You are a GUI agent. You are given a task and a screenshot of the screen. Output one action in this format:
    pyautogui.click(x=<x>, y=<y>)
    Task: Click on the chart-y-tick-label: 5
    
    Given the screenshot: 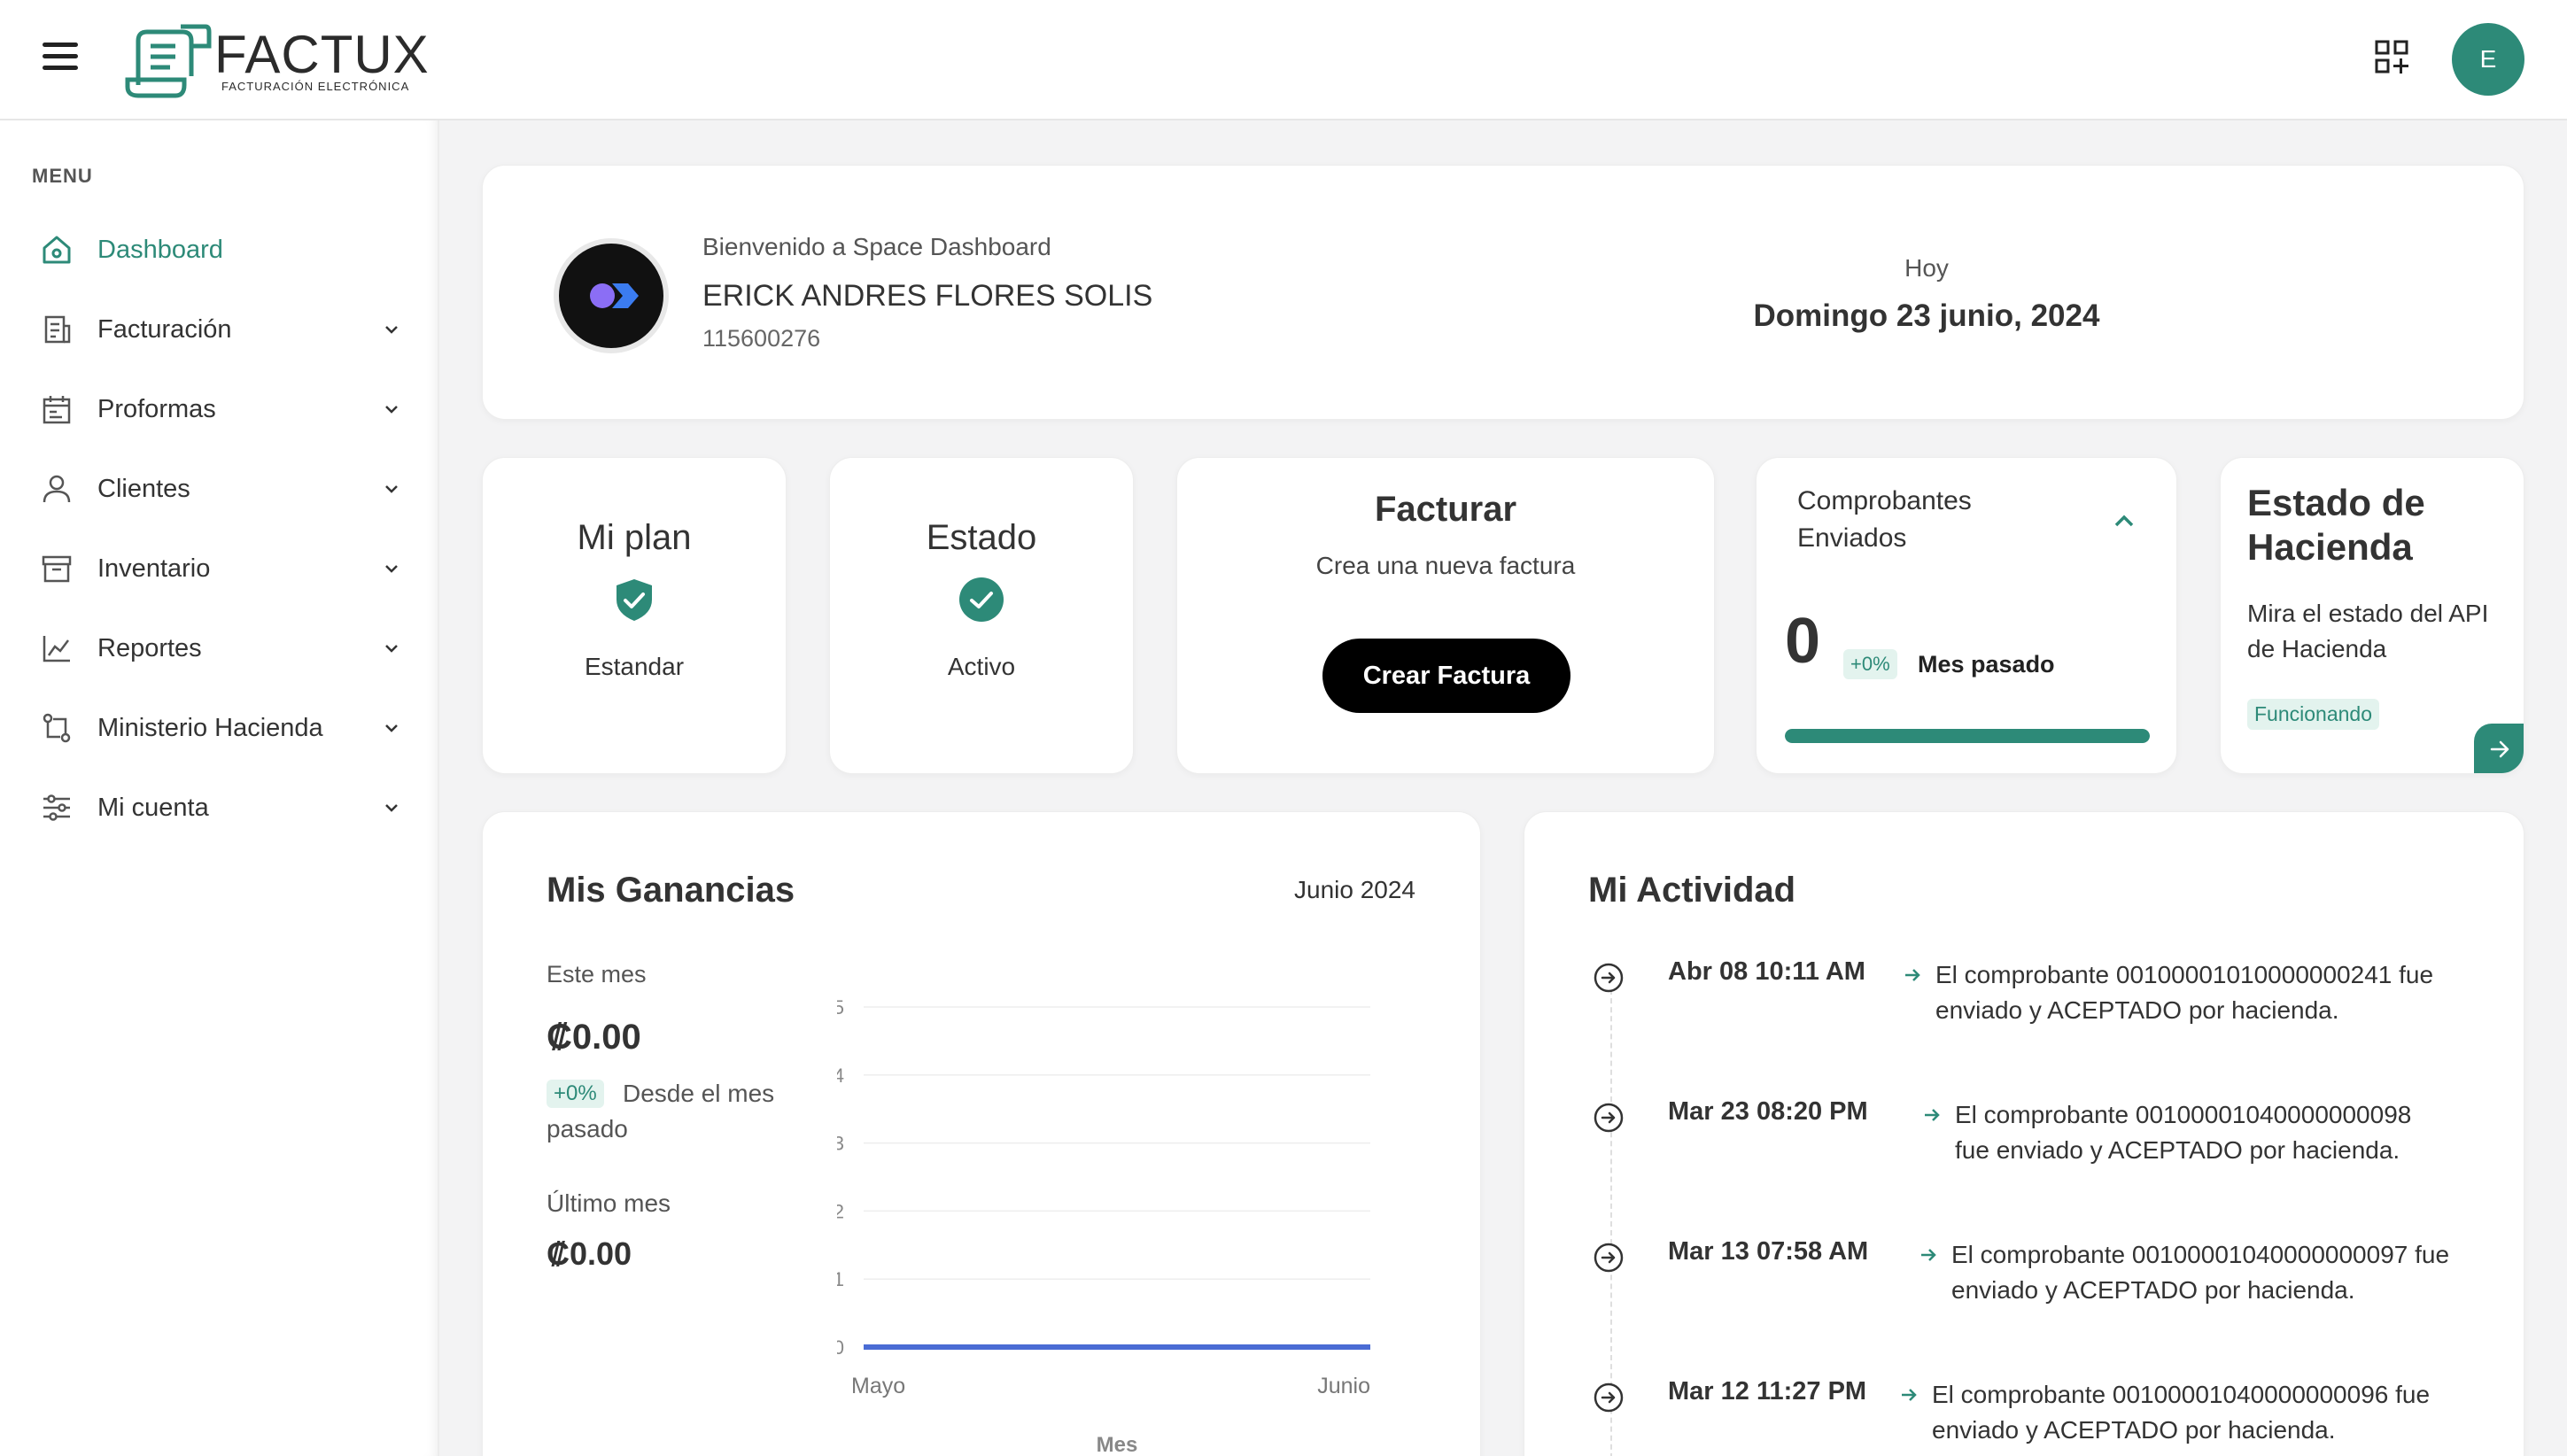 What is the action you would take?
    pyautogui.click(x=841, y=1007)
    